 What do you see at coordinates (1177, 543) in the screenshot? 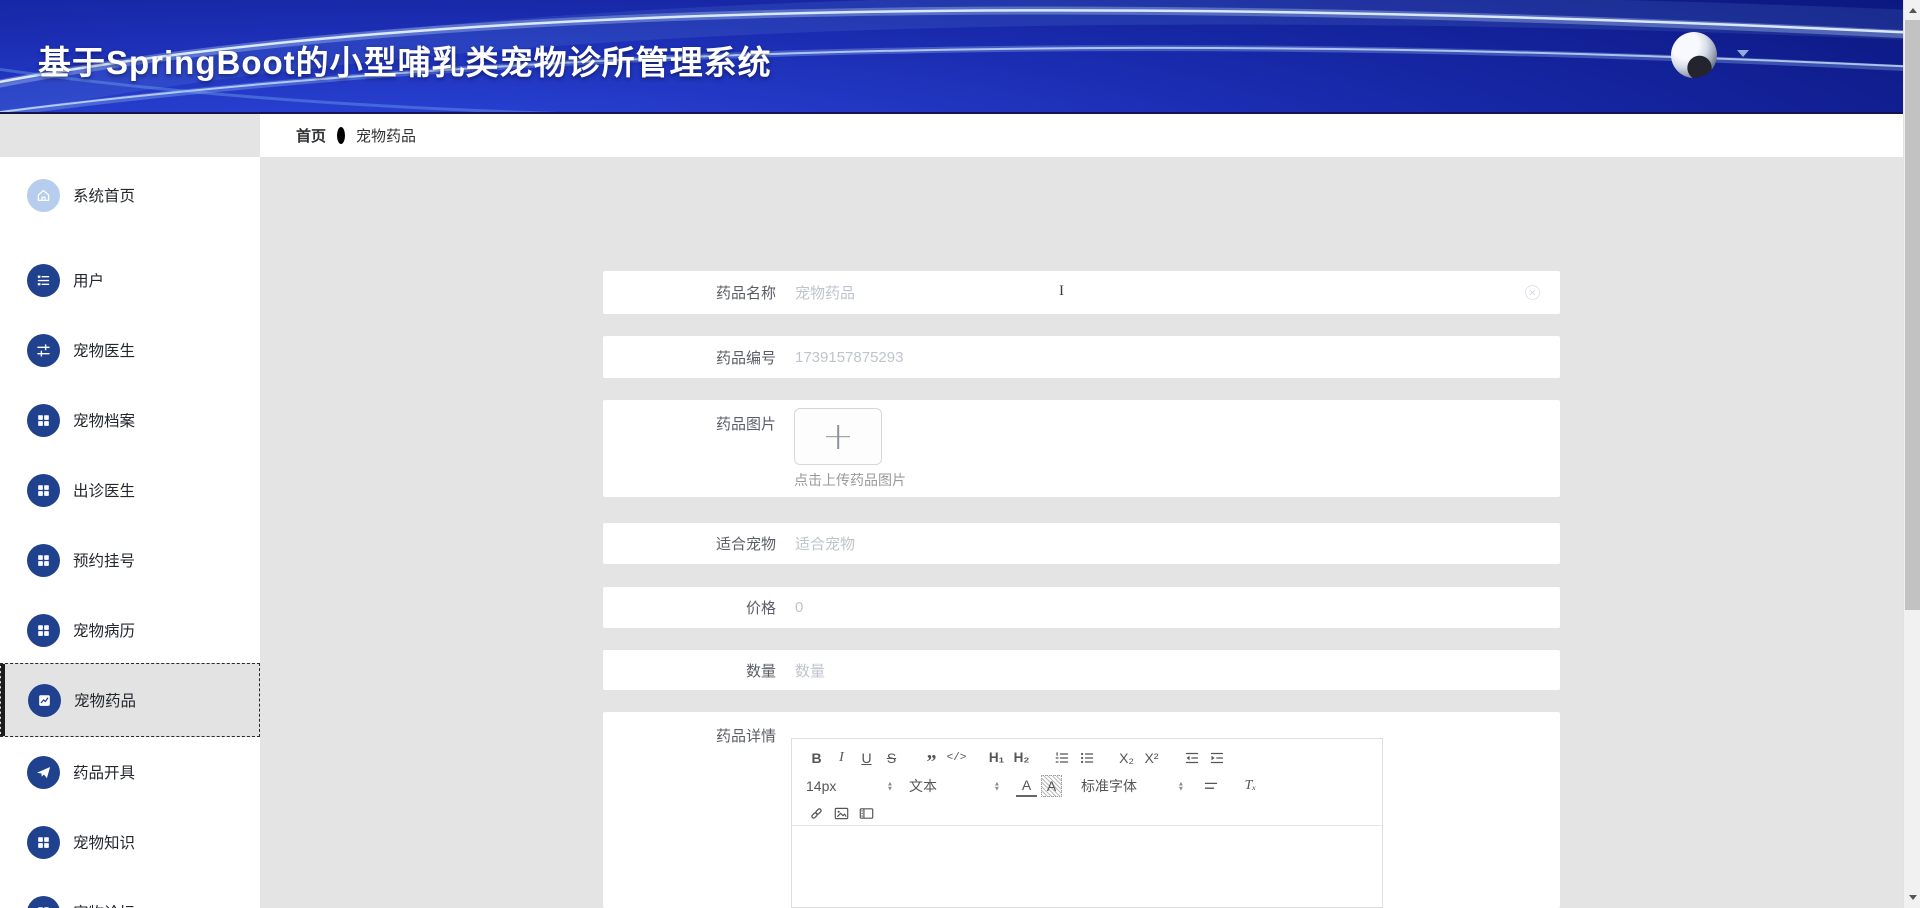
I see `suitable-pet-input: 适合宠物` at bounding box center [1177, 543].